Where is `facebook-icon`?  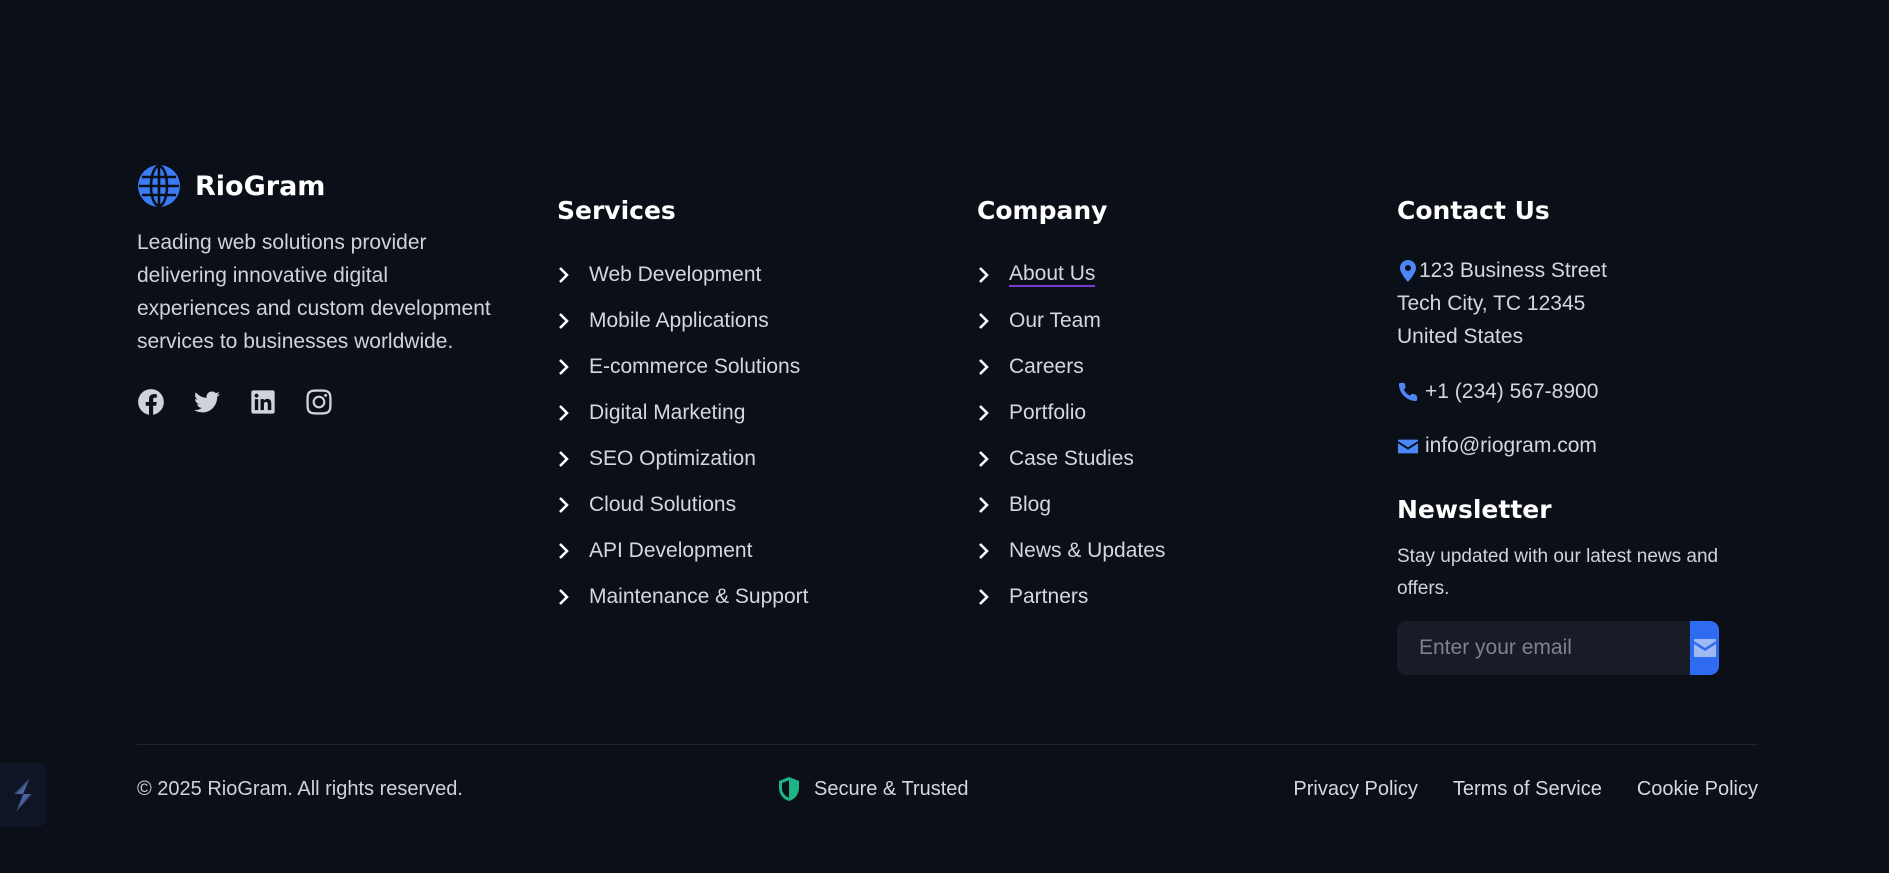
facebook-icon is located at coordinates (151, 402).